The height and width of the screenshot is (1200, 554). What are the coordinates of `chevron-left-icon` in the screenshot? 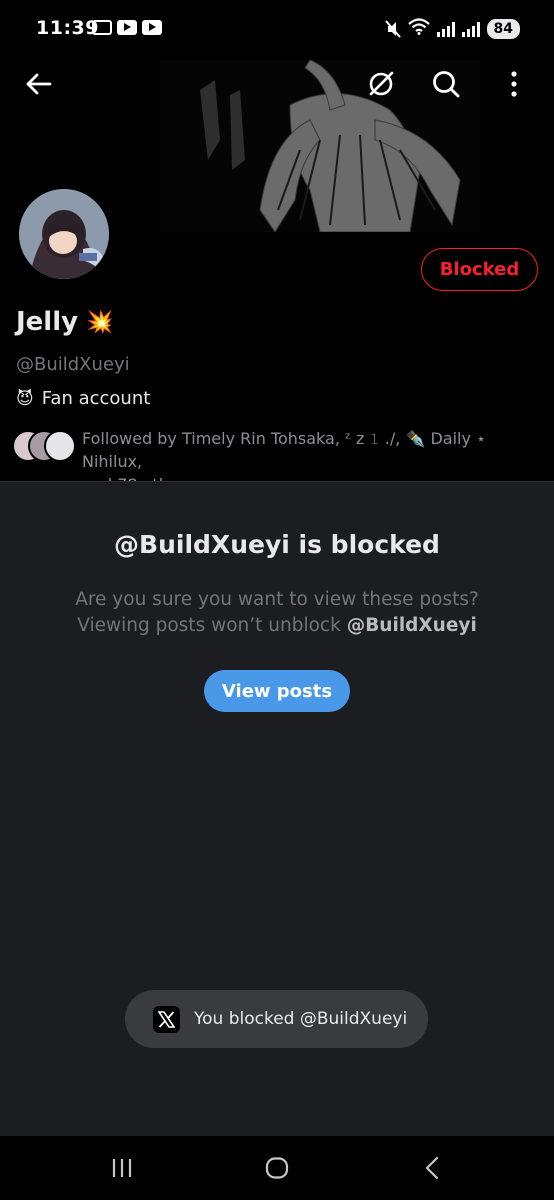 It's located at (432, 1168).